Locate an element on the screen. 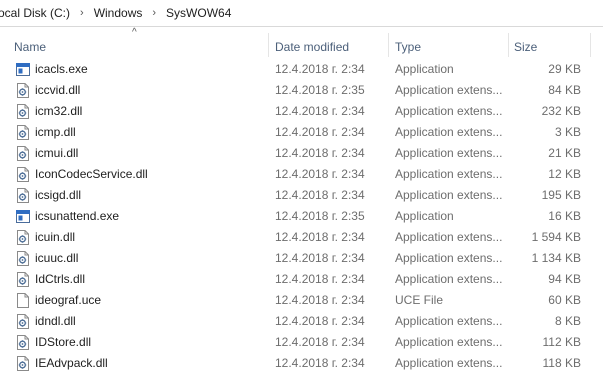 The width and height of the screenshot is (603, 382). file-size: 94 KB is located at coordinates (564, 279).